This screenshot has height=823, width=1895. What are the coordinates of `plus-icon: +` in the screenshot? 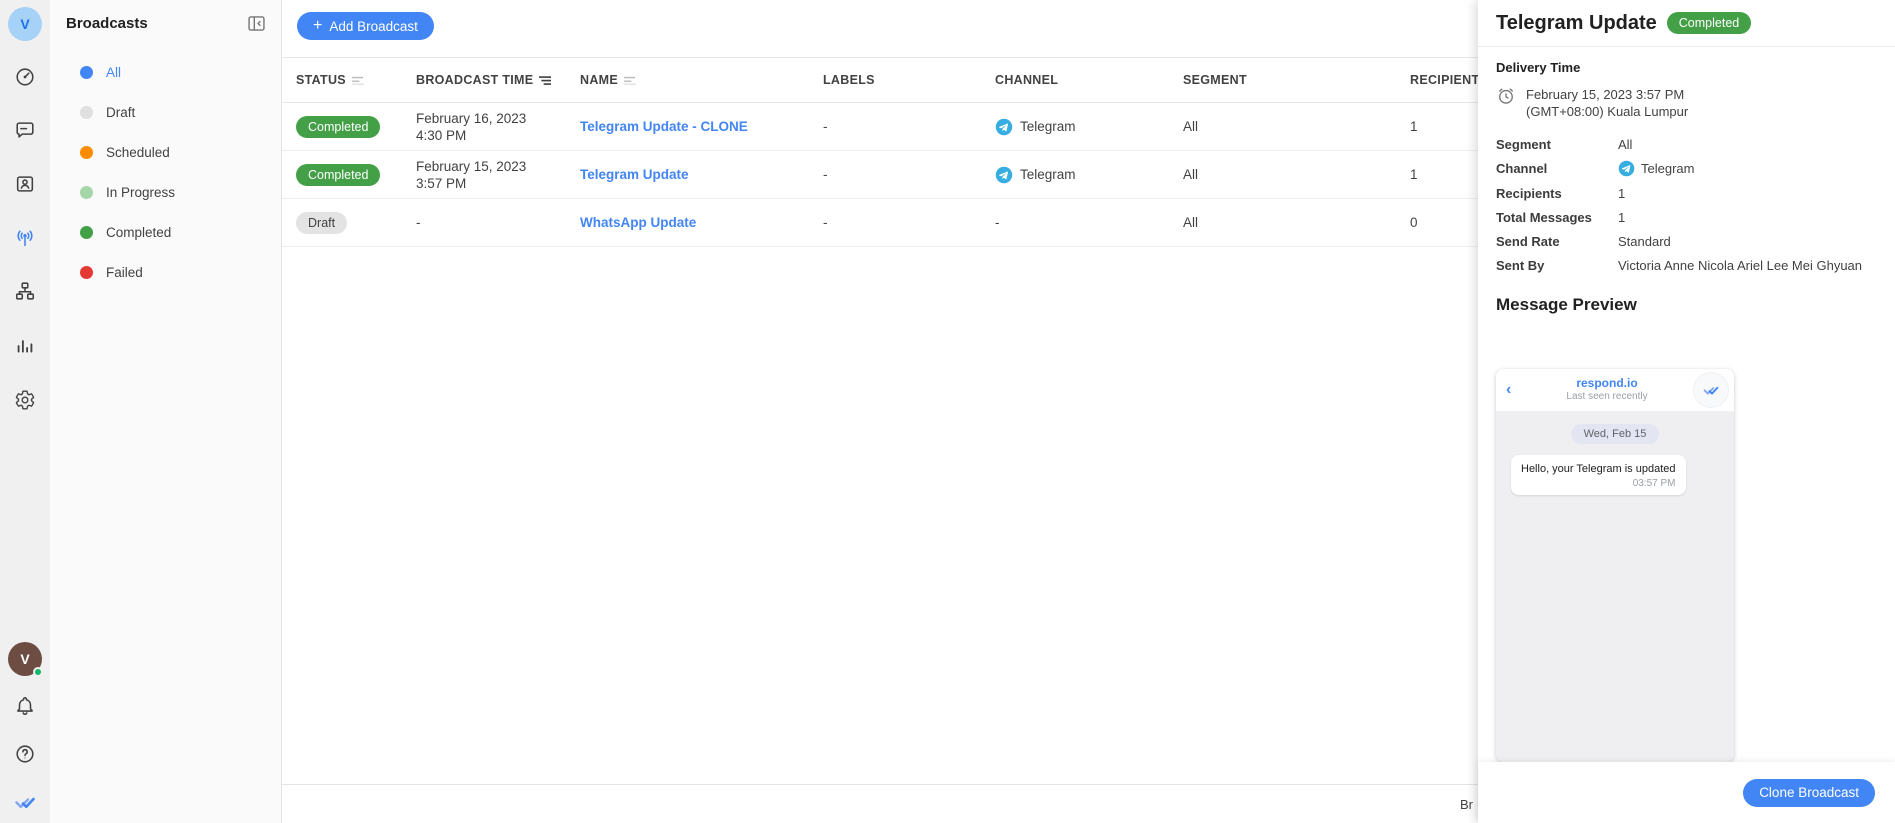 It's located at (318, 25).